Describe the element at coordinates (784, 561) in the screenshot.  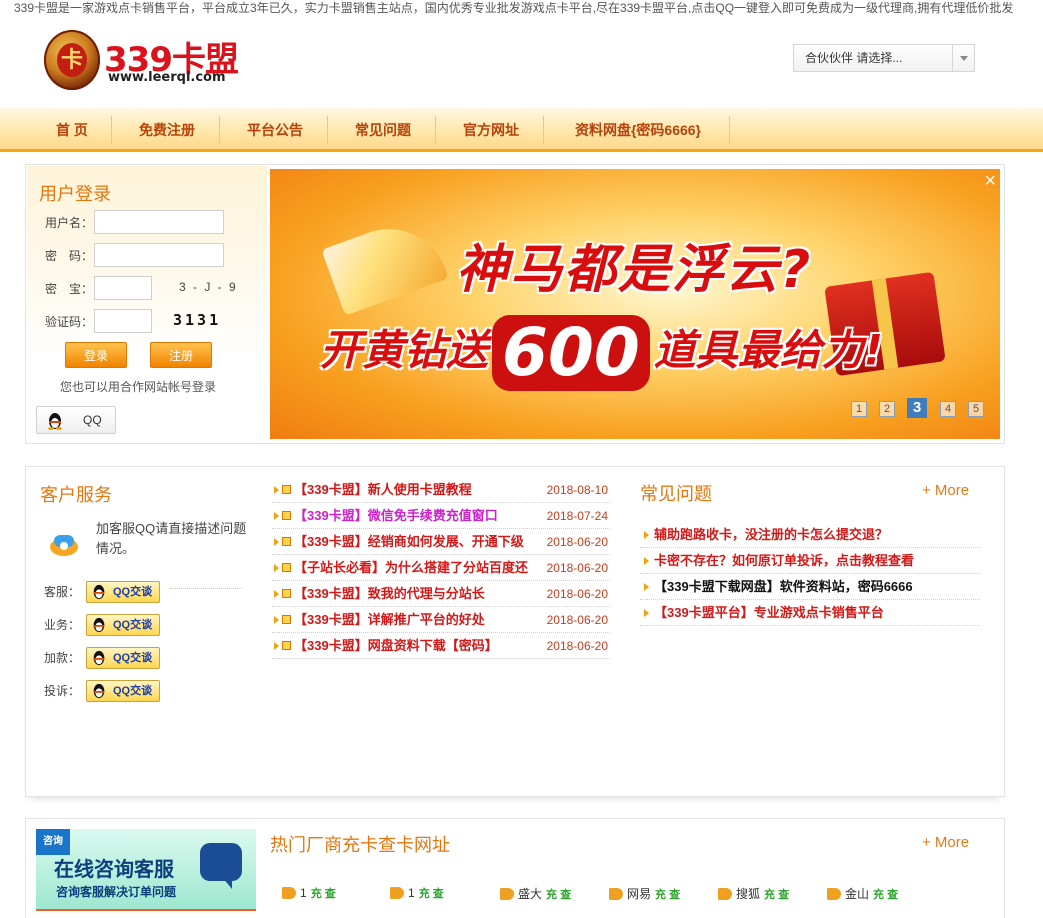
I see `faq-item-title: 卡密不存在？如何原订单投诉，点击教程查看` at that location.